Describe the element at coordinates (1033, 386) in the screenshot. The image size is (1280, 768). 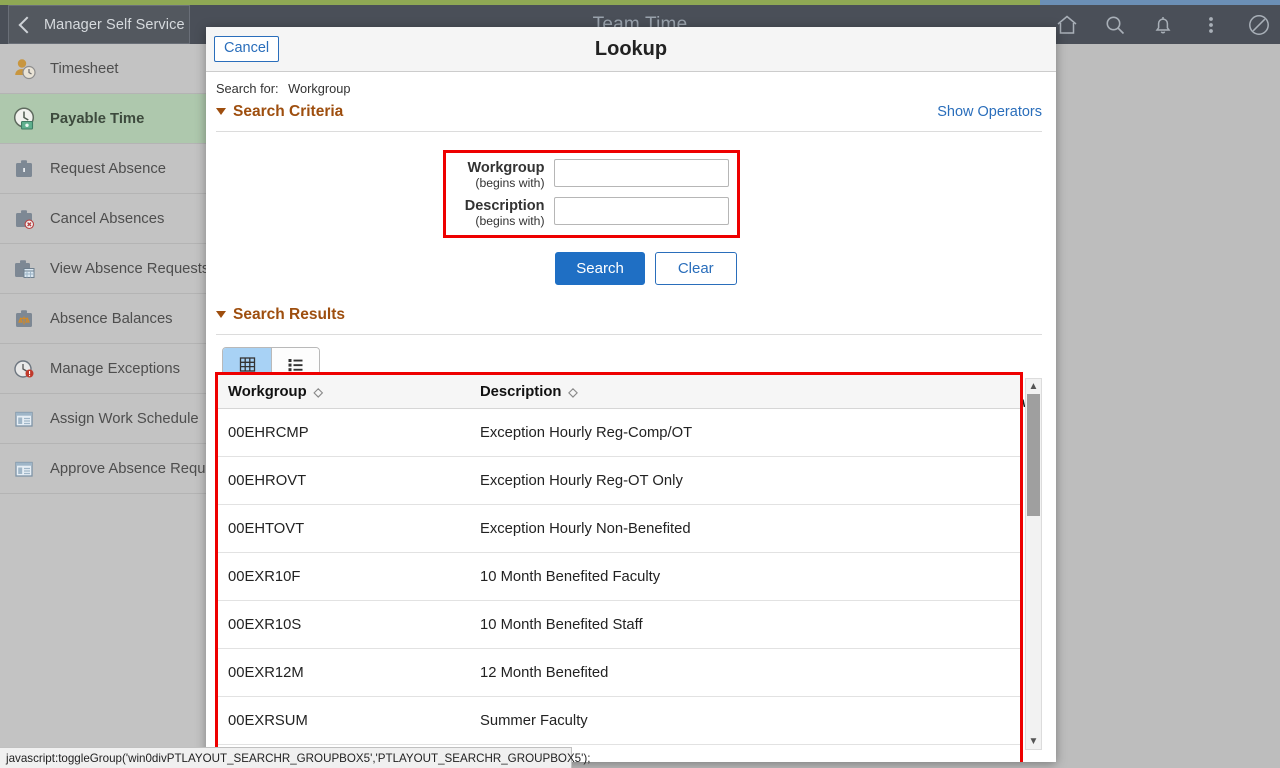
I see `scroll-up-icon: ▲` at that location.